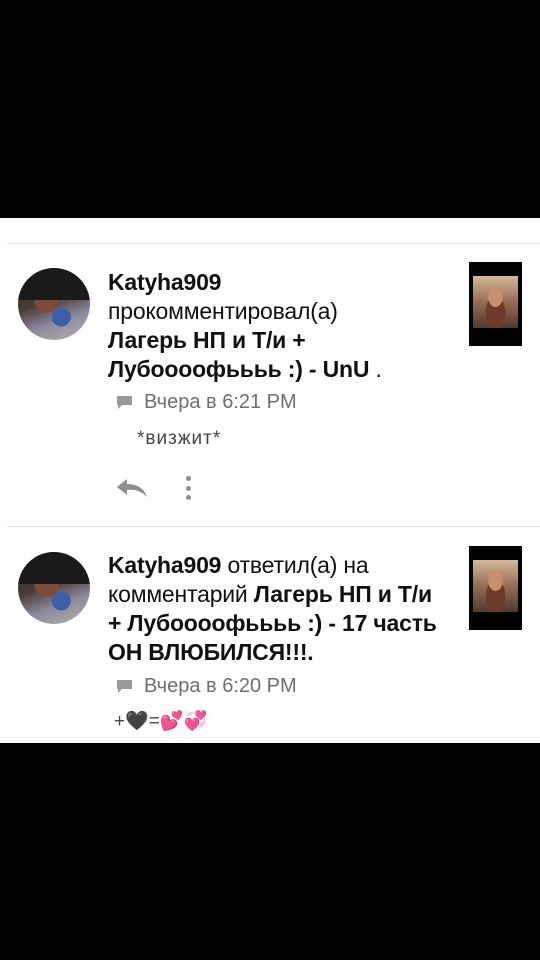 Image resolution: width=540 pixels, height=960 pixels. What do you see at coordinates (220, 402) in the screenshot?
I see `timestamp: Вчера в 6:21 PM` at bounding box center [220, 402].